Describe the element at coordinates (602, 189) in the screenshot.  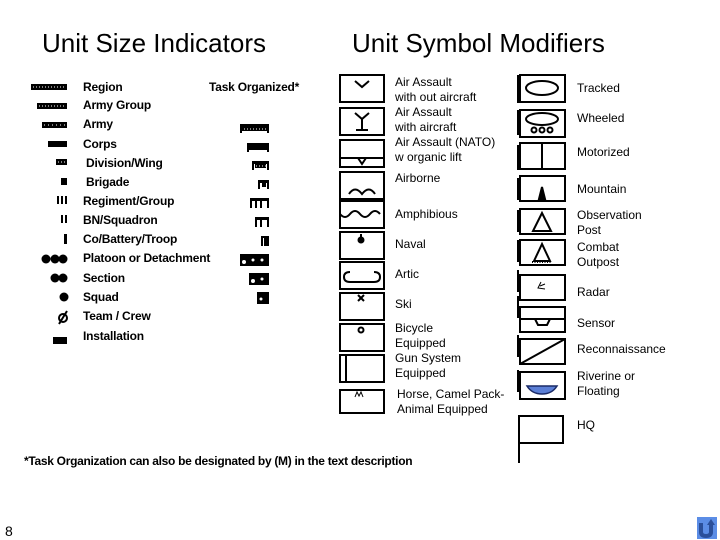
I see `modifier-label-mountain: Mountain` at that location.